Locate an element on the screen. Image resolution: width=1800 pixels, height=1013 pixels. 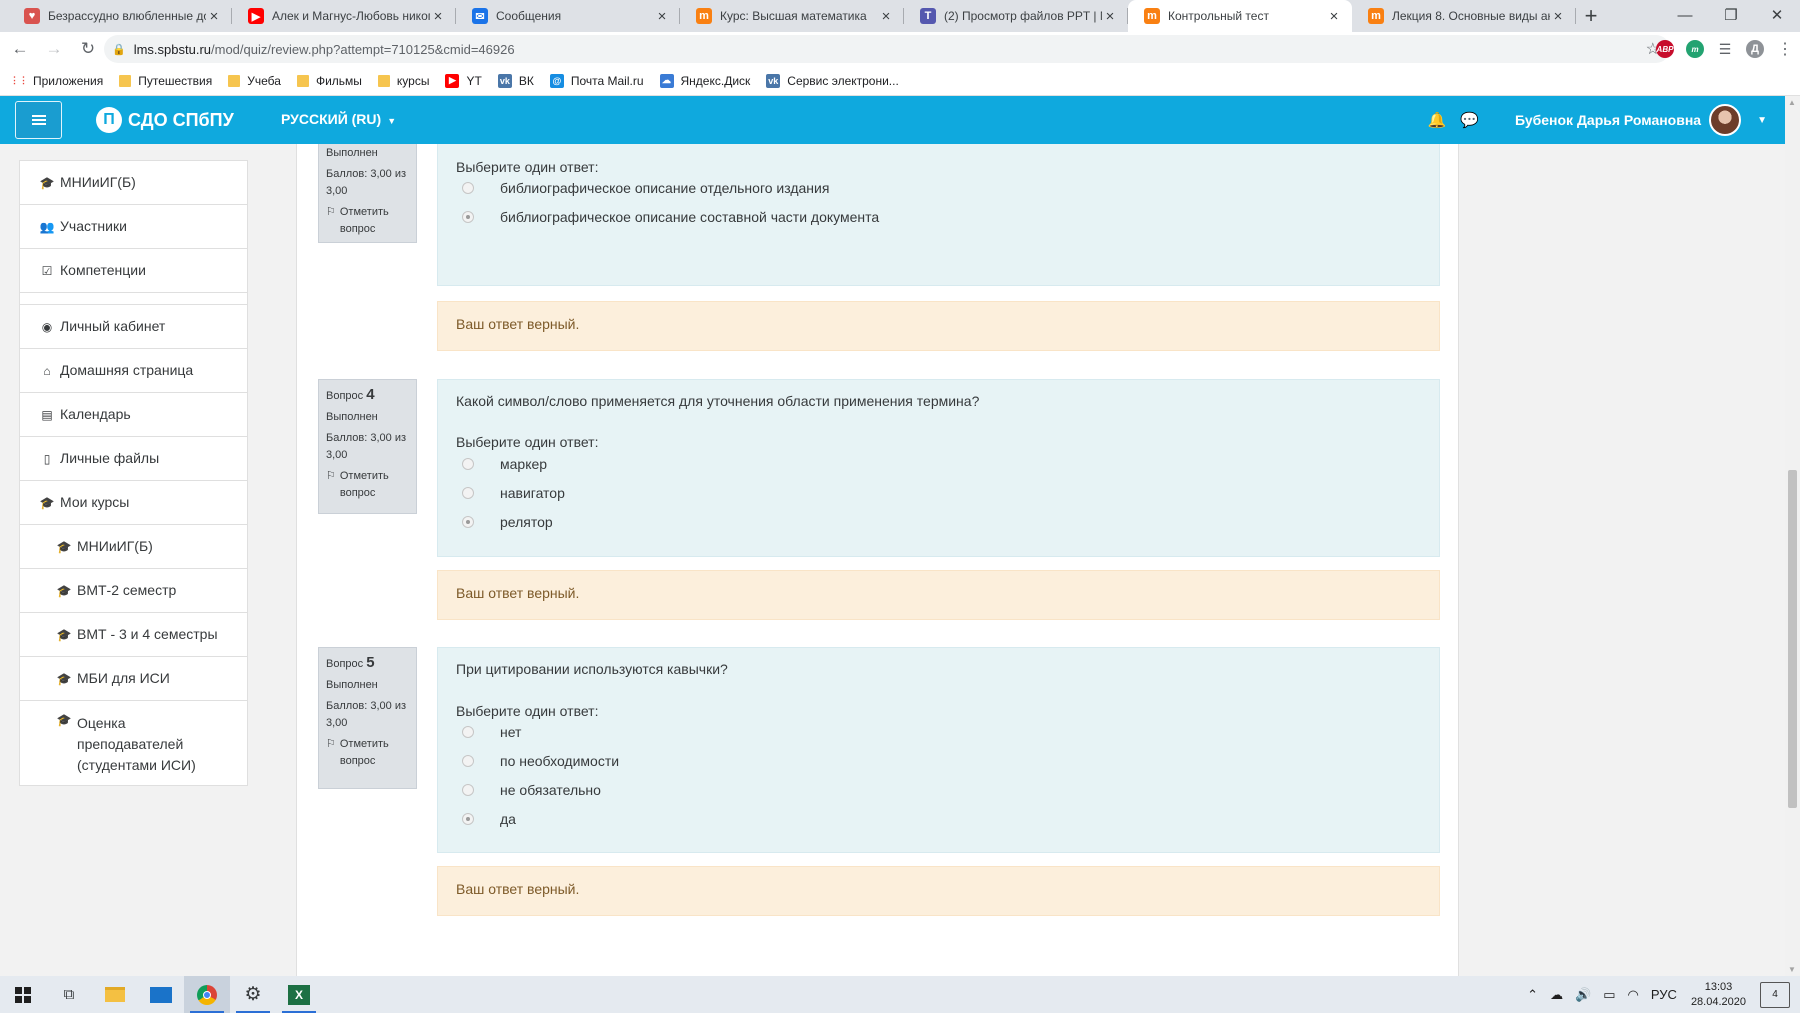
task-view-icon: ⧉ is located at coordinates (69, 994).